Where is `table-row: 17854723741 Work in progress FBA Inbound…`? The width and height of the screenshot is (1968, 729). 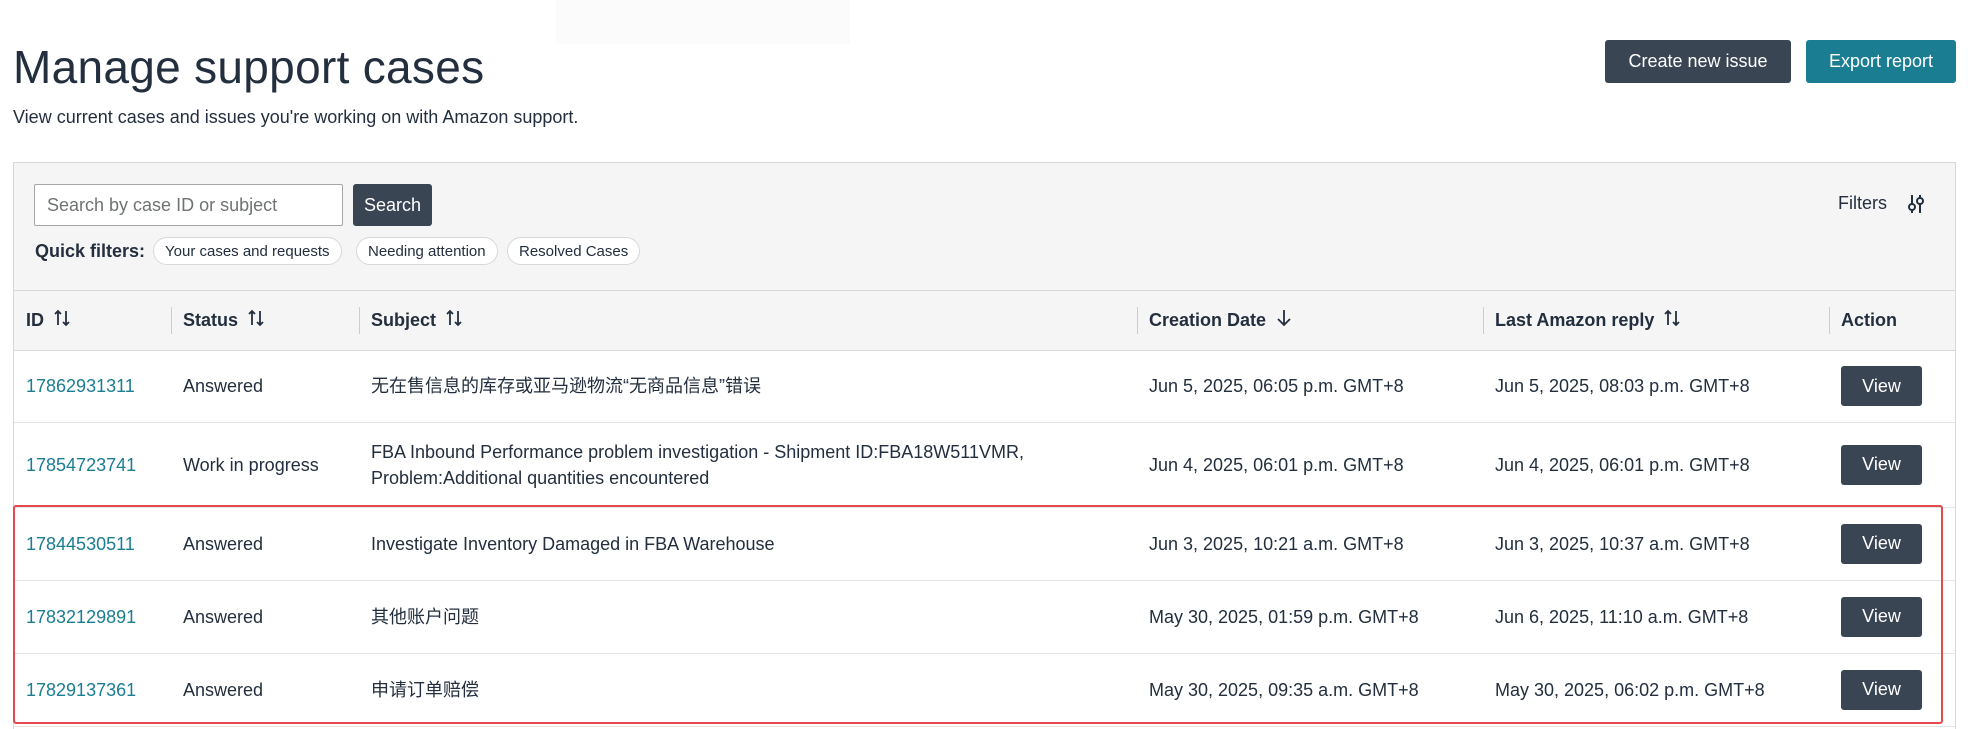
table-row: 17854723741 Work in progress FBA Inbound… is located at coordinates (984, 465).